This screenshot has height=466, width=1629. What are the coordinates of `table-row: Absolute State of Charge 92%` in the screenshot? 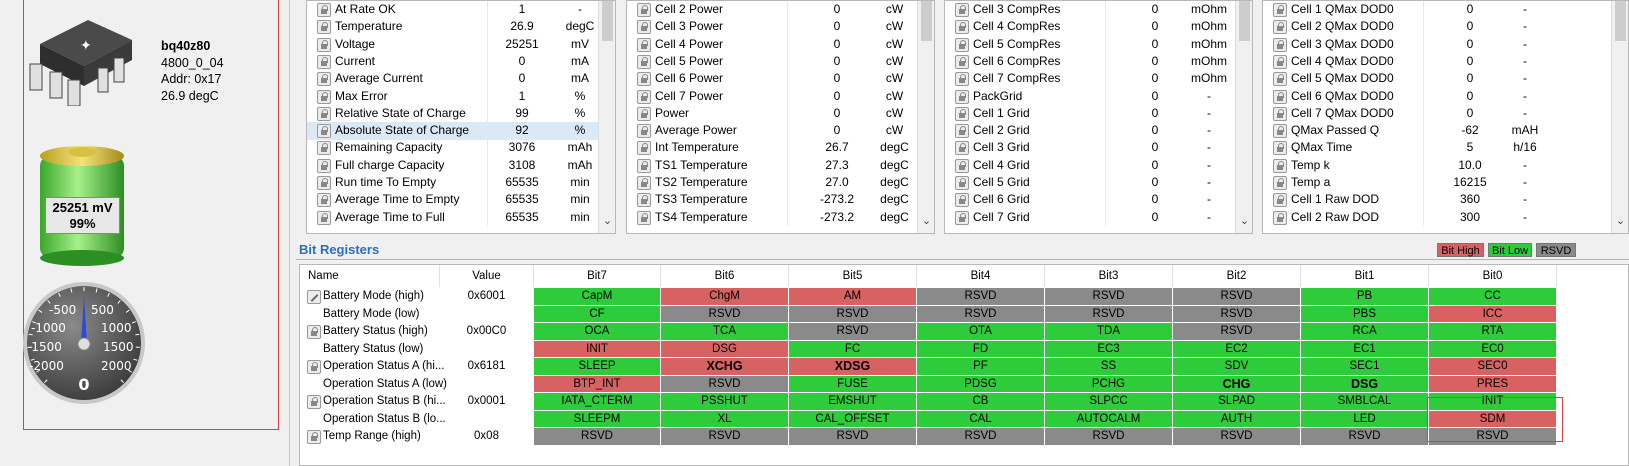 It's located at (461, 131).